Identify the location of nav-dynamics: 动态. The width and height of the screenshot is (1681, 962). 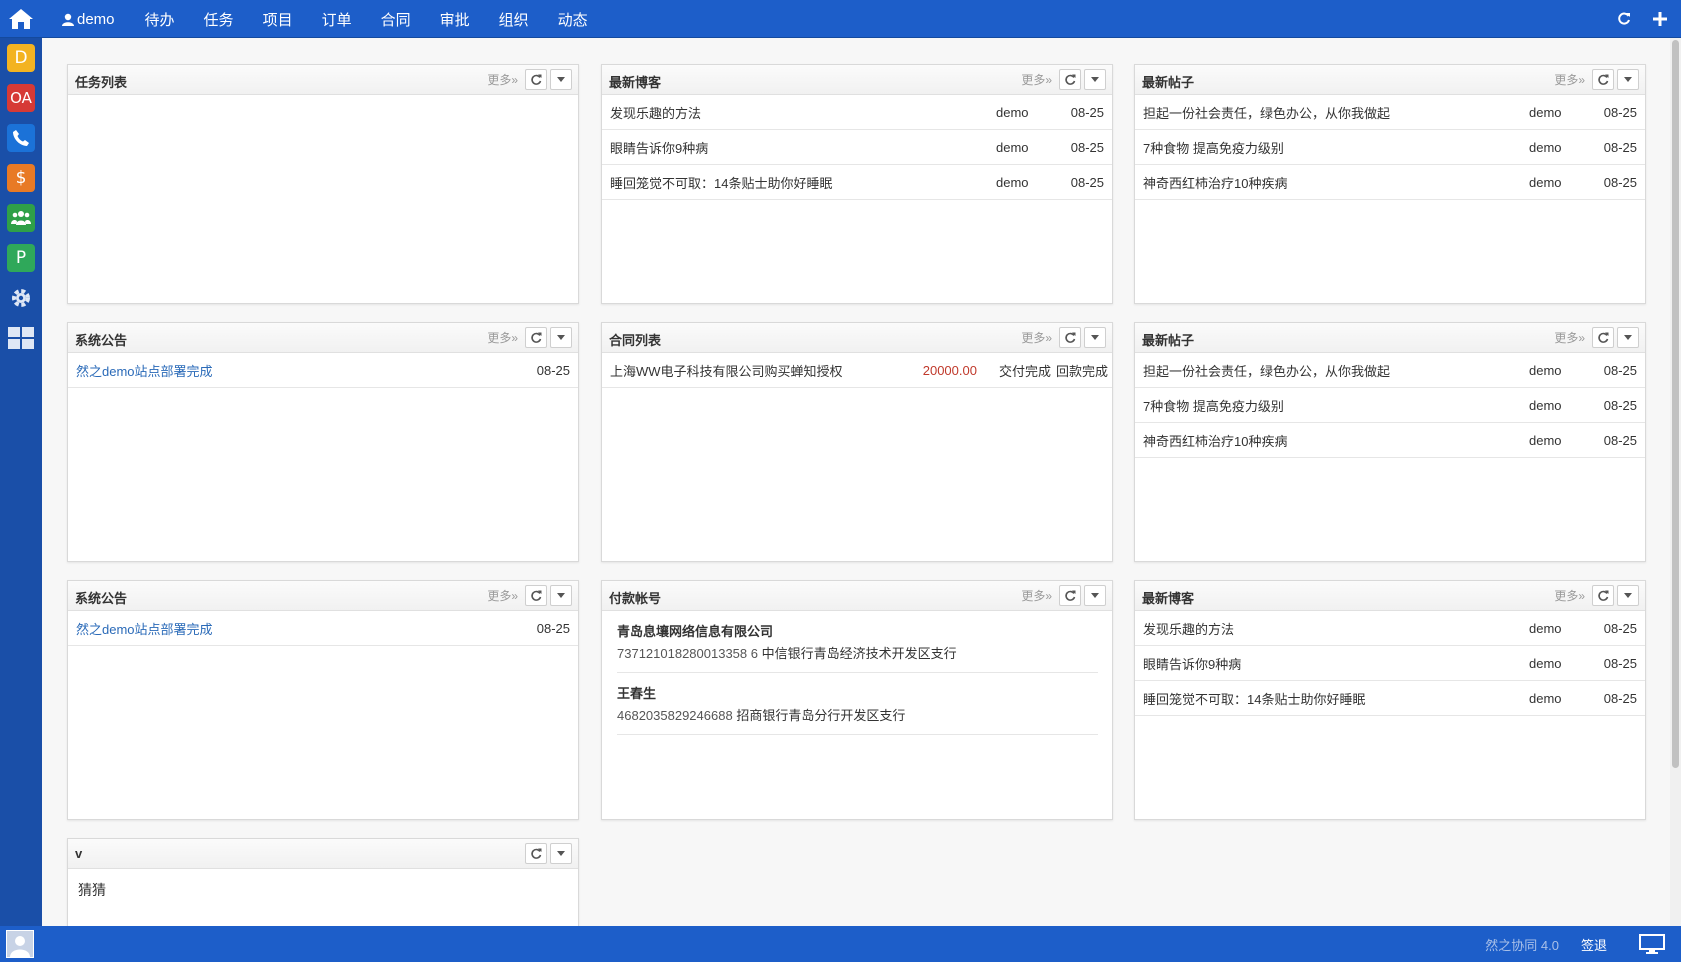
(573, 19).